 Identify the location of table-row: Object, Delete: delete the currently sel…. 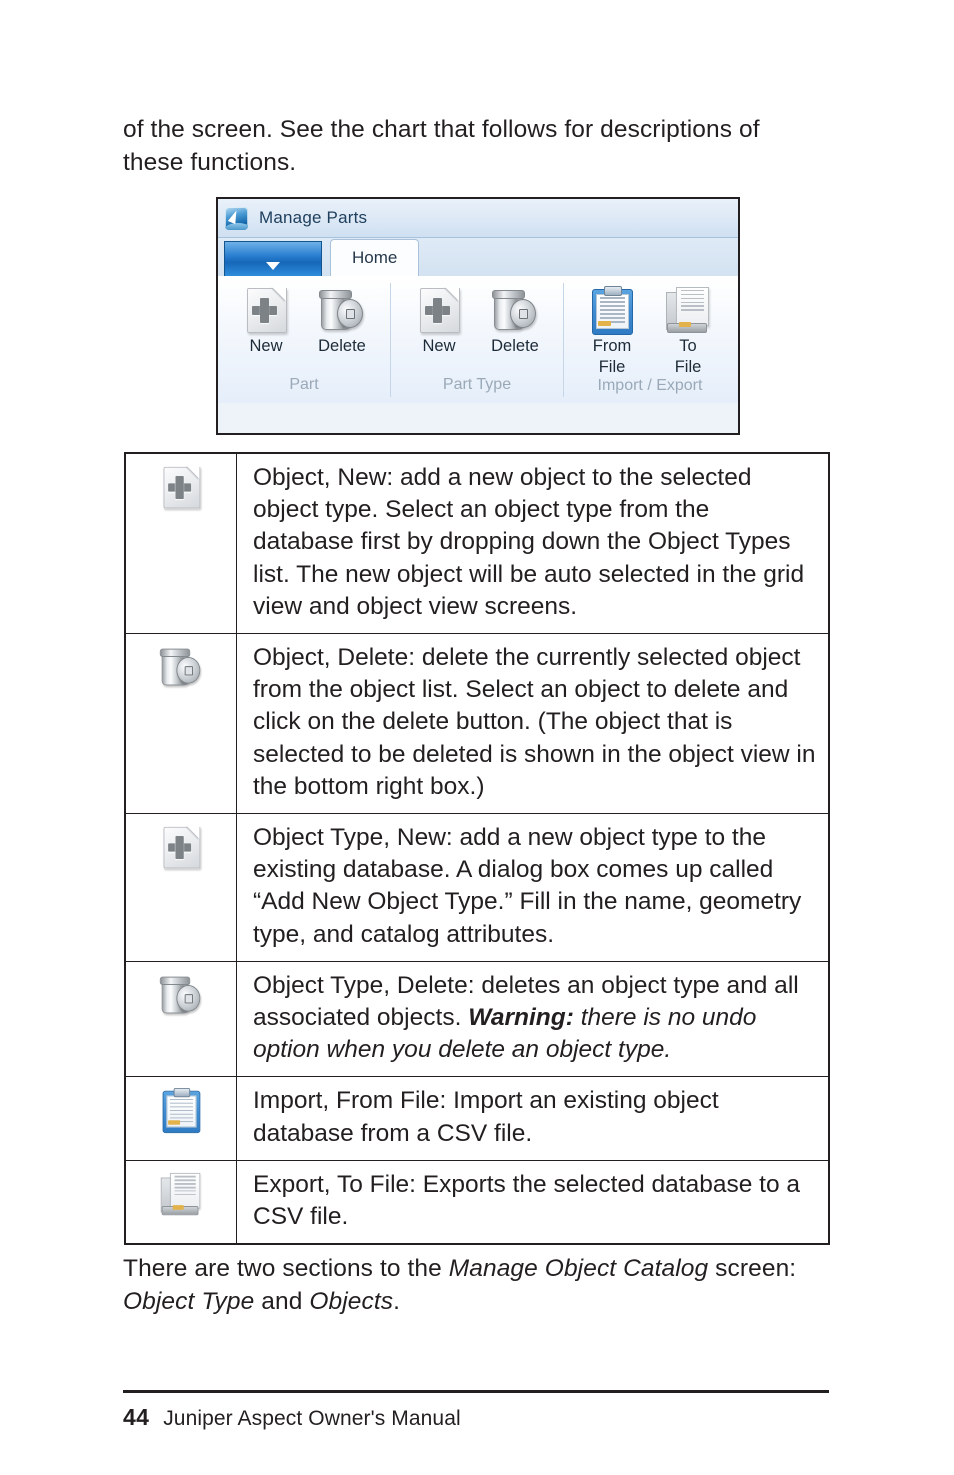
(477, 724).